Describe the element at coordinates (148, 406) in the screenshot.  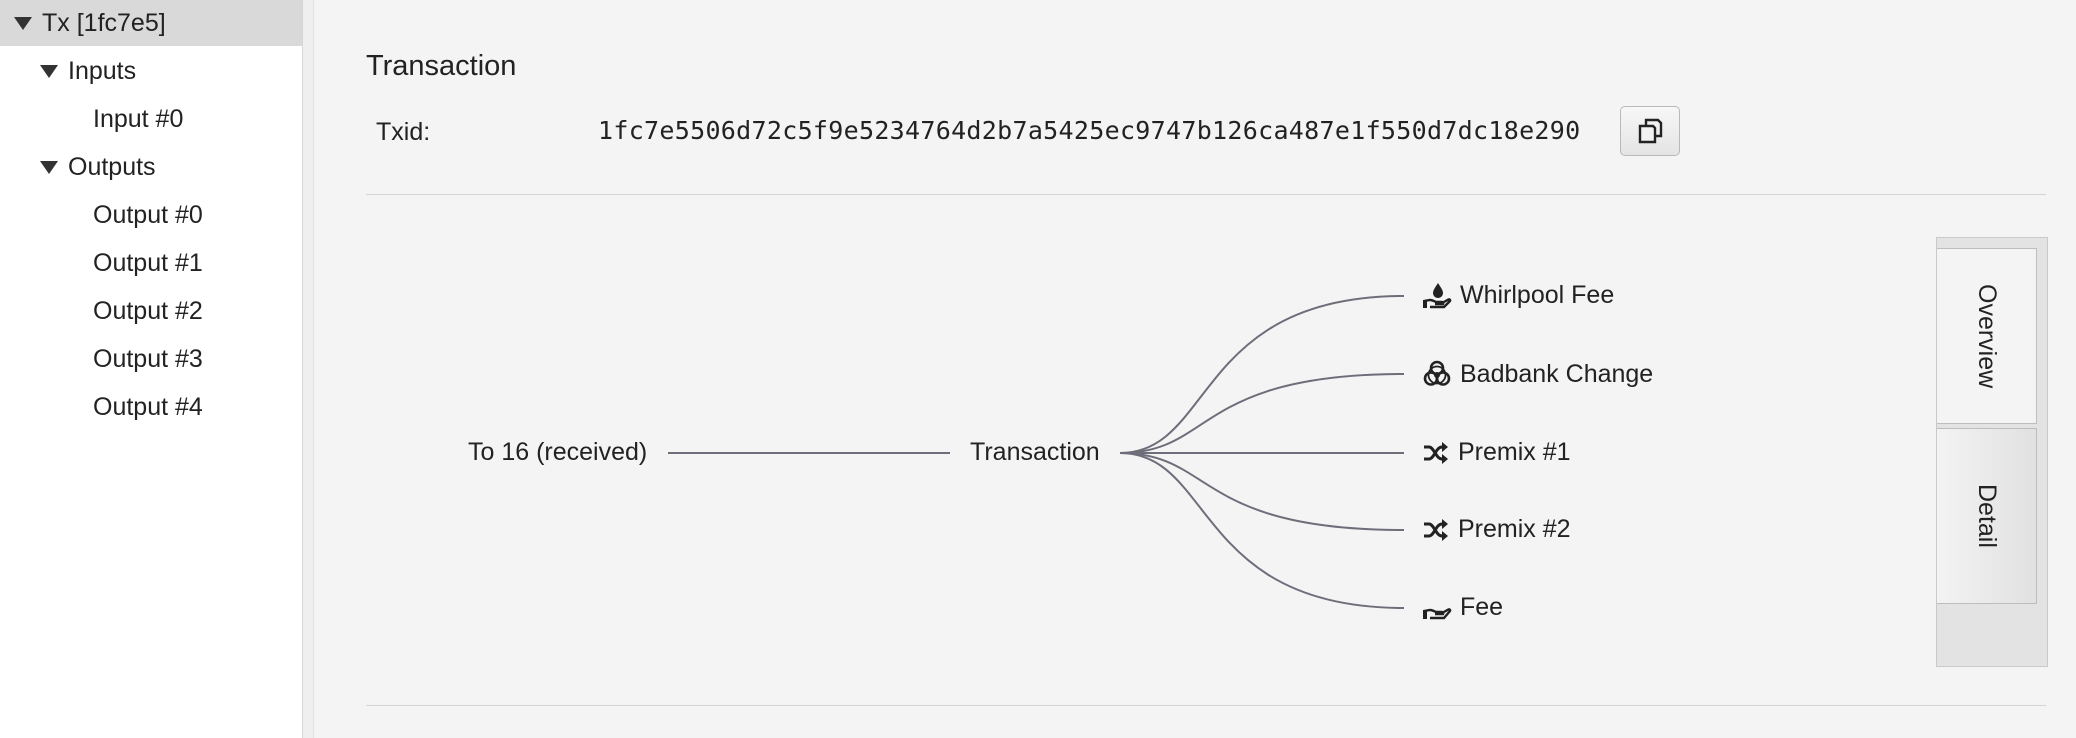
I see `tree-item-label: Output #4` at that location.